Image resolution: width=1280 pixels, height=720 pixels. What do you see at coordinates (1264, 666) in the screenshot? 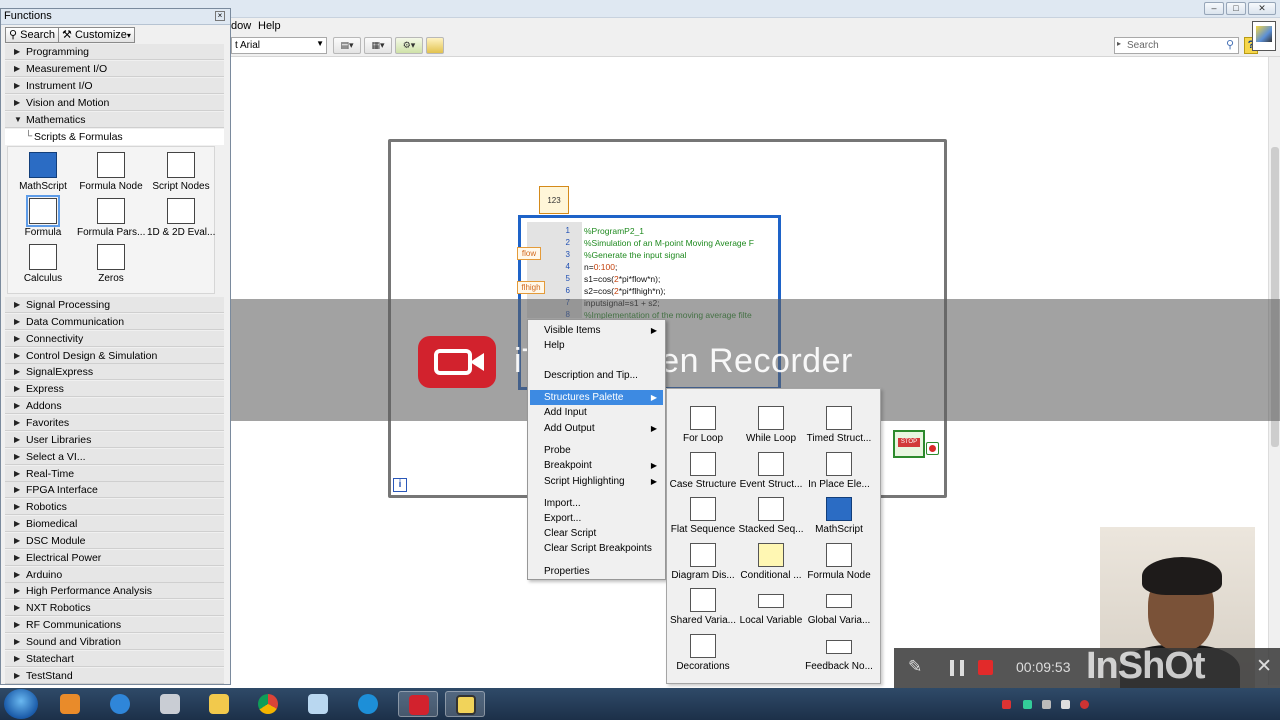
I see `close-icon: ✕` at bounding box center [1264, 666].